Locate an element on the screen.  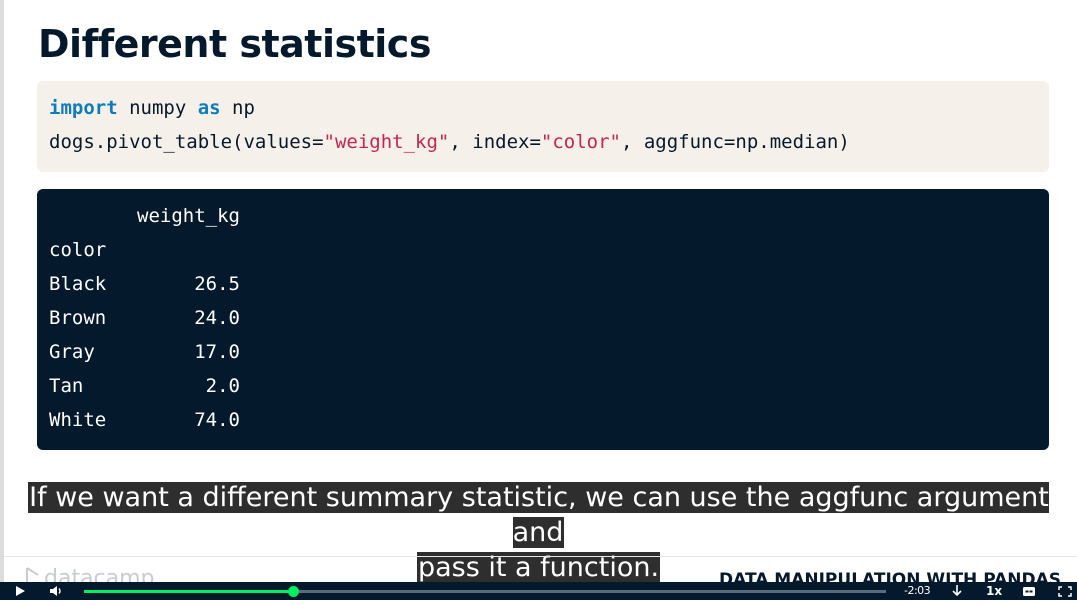
footer-divider is located at coordinates (540, 556).